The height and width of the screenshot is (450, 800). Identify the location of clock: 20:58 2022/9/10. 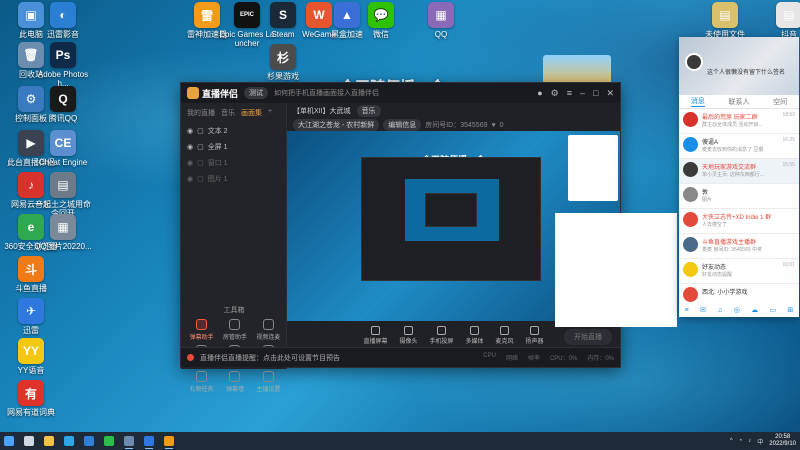
(782, 441).